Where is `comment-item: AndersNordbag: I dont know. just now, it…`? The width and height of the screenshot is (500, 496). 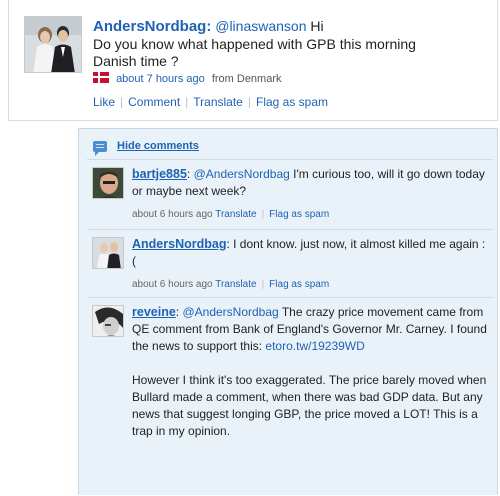
comment-item: AndersNordbag: I dont know. just now, it… is located at coordinates (290, 261).